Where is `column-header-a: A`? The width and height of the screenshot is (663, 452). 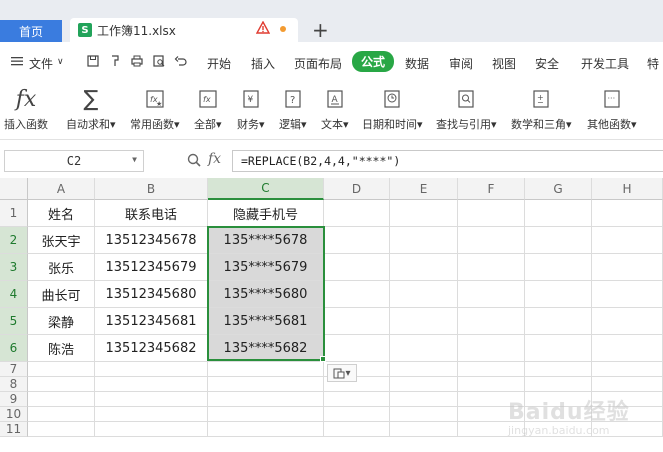 column-header-a: A is located at coordinates (61, 189).